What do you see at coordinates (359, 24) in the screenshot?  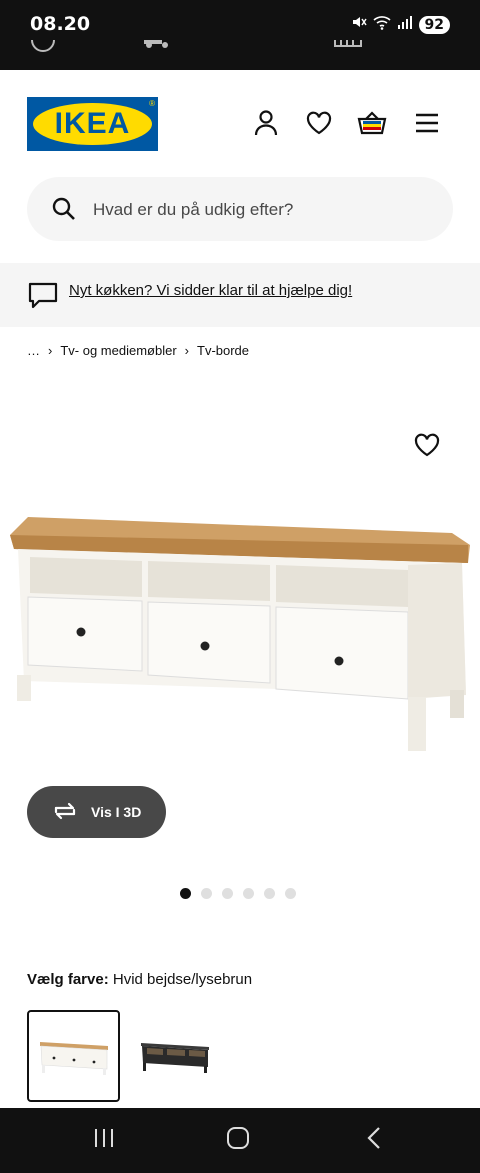 I see `mute-icon` at bounding box center [359, 24].